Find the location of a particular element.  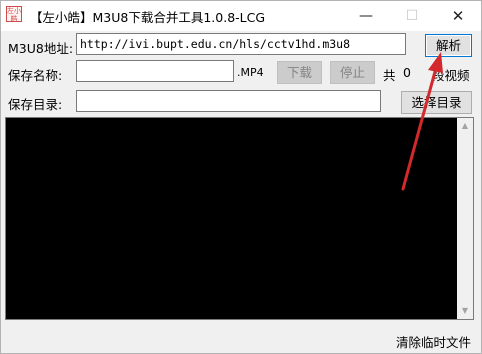

segment-suffix: 段视频 is located at coordinates (451, 75).